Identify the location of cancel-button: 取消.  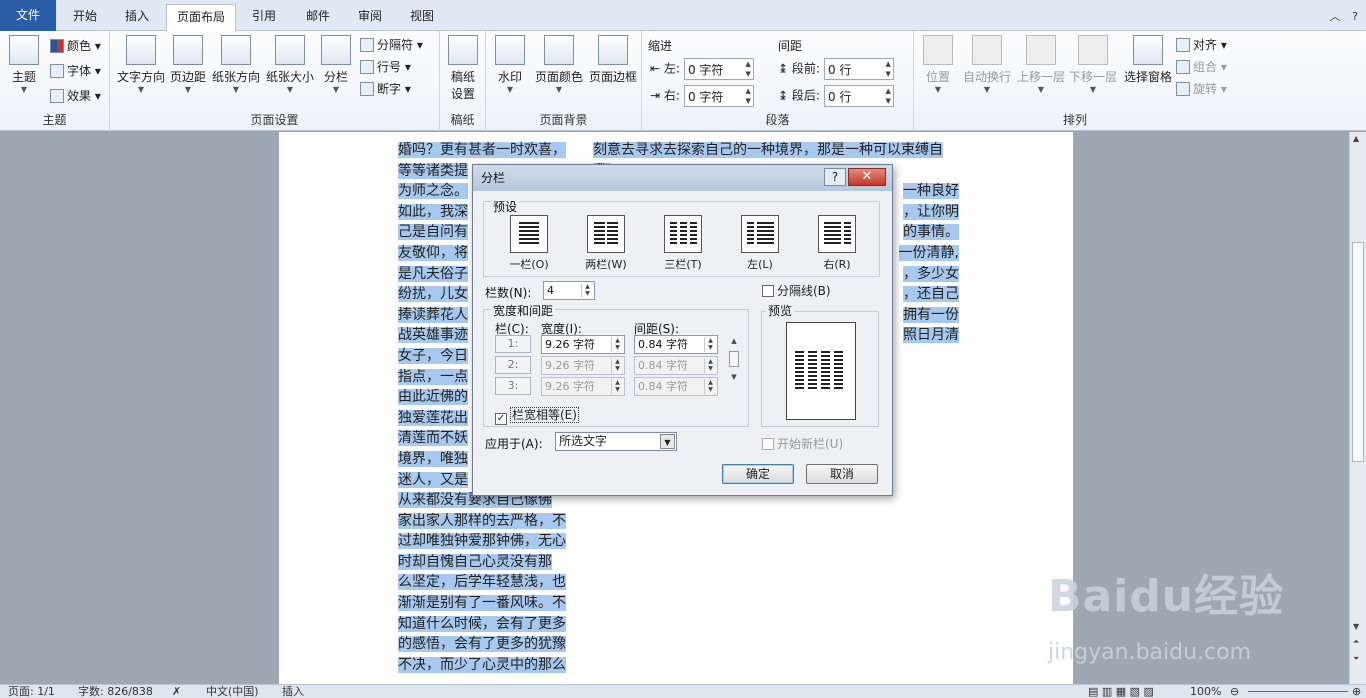
(842, 474).